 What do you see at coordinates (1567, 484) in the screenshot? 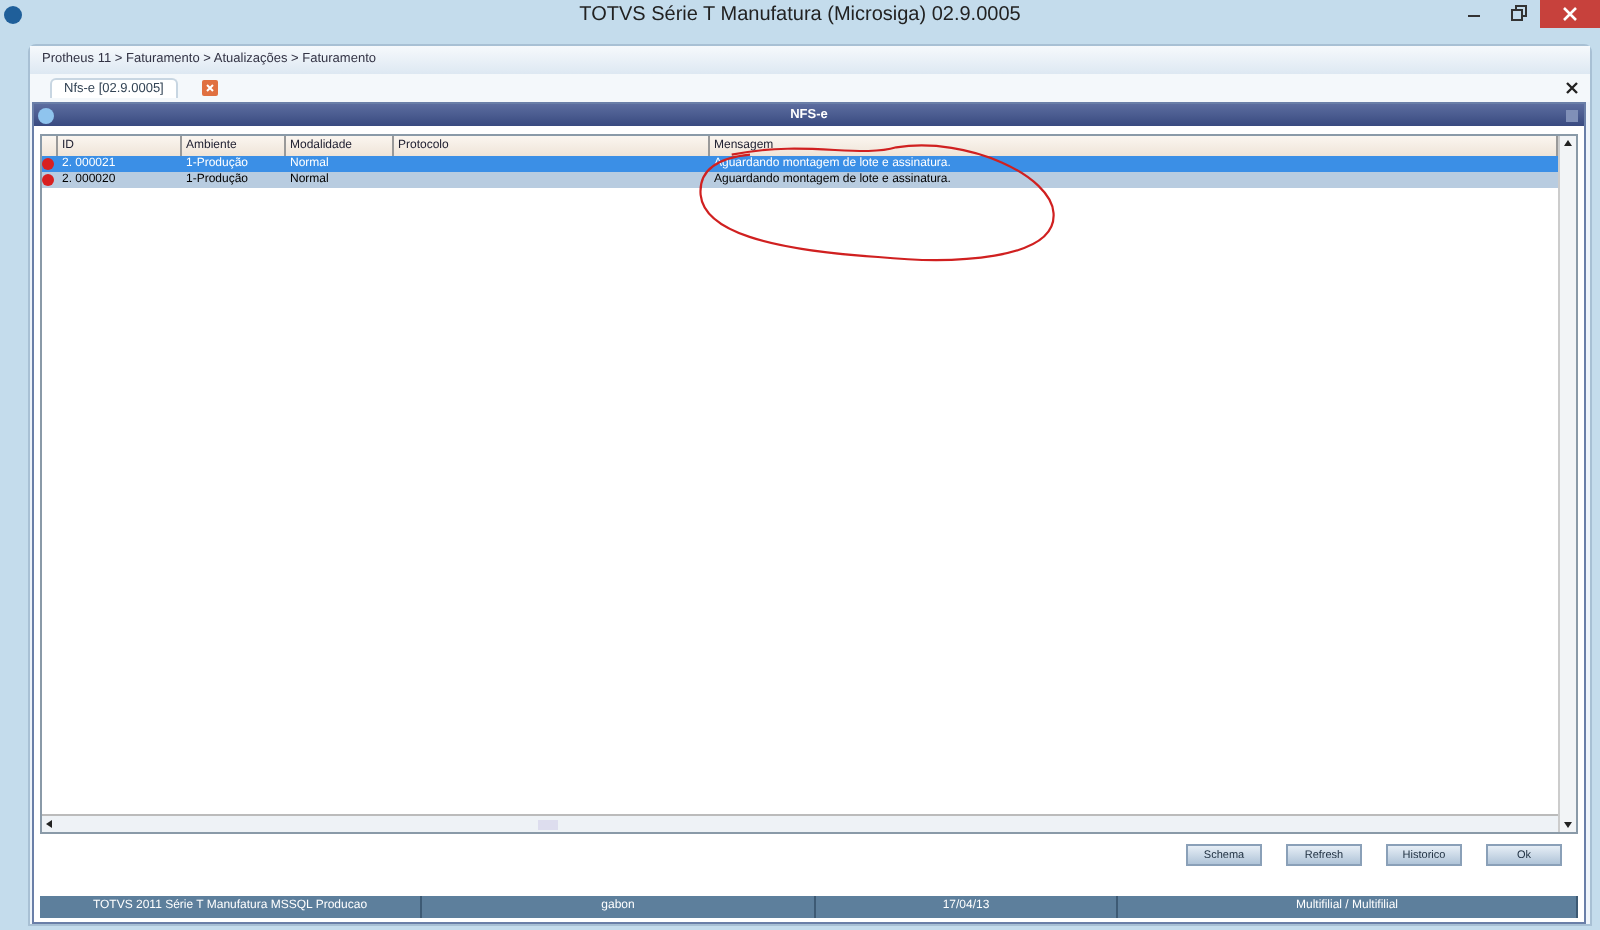
I see `vertical-scrollbar` at bounding box center [1567, 484].